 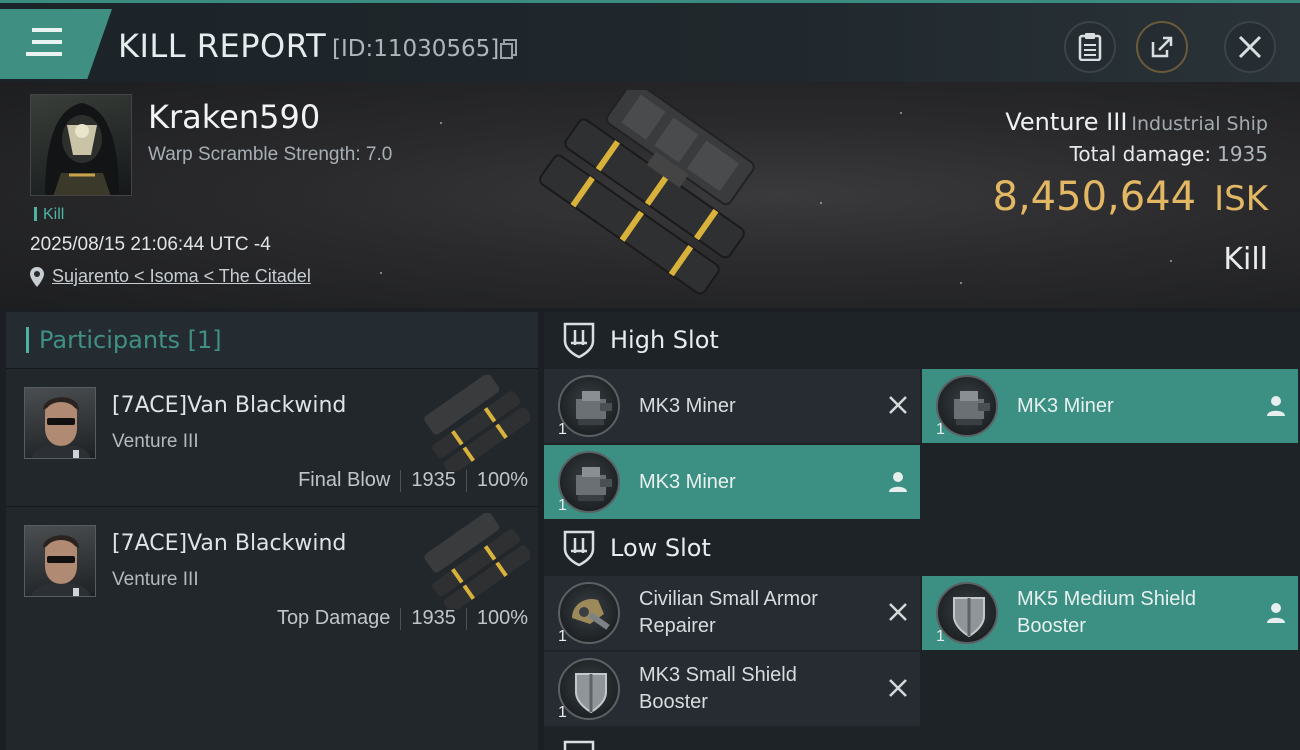 I want to click on menu-button, so click(x=56, y=44).